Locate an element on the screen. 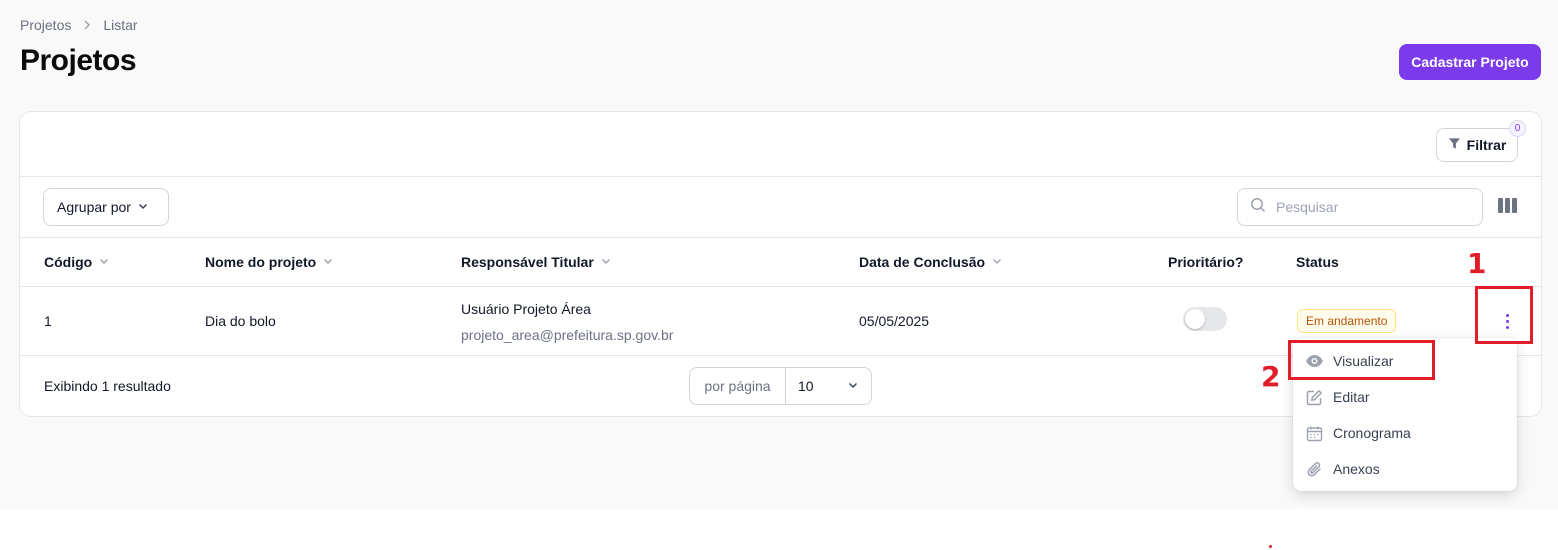 The width and height of the screenshot is (1558, 550). filter-icon is located at coordinates (1454, 145).